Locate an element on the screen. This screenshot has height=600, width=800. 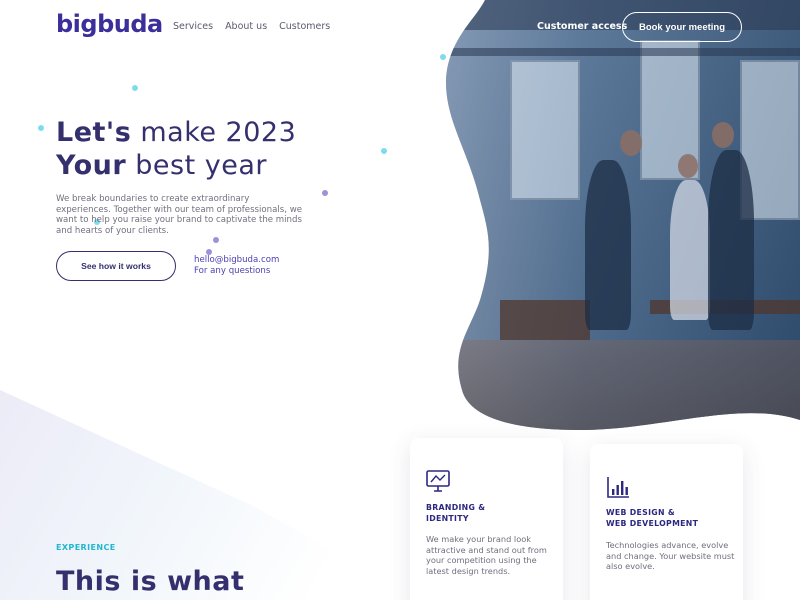
headline-rest-2: best year is located at coordinates (196, 165).